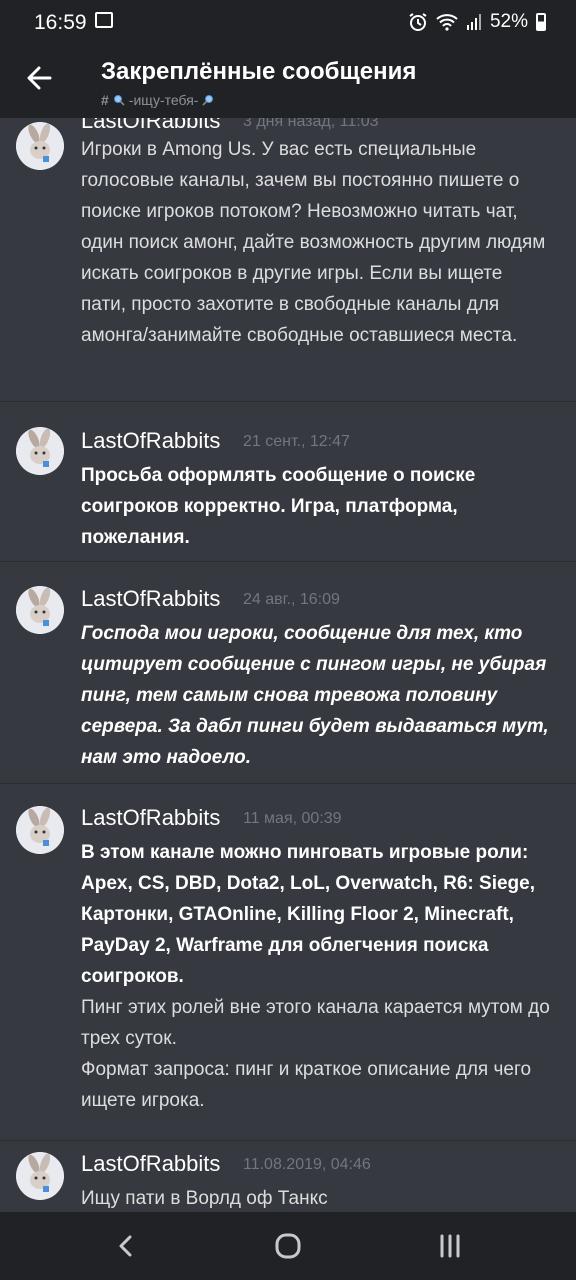 The width and height of the screenshot is (576, 1280). I want to click on channel-subtitle: # -ищу-тебя-, so click(157, 100).